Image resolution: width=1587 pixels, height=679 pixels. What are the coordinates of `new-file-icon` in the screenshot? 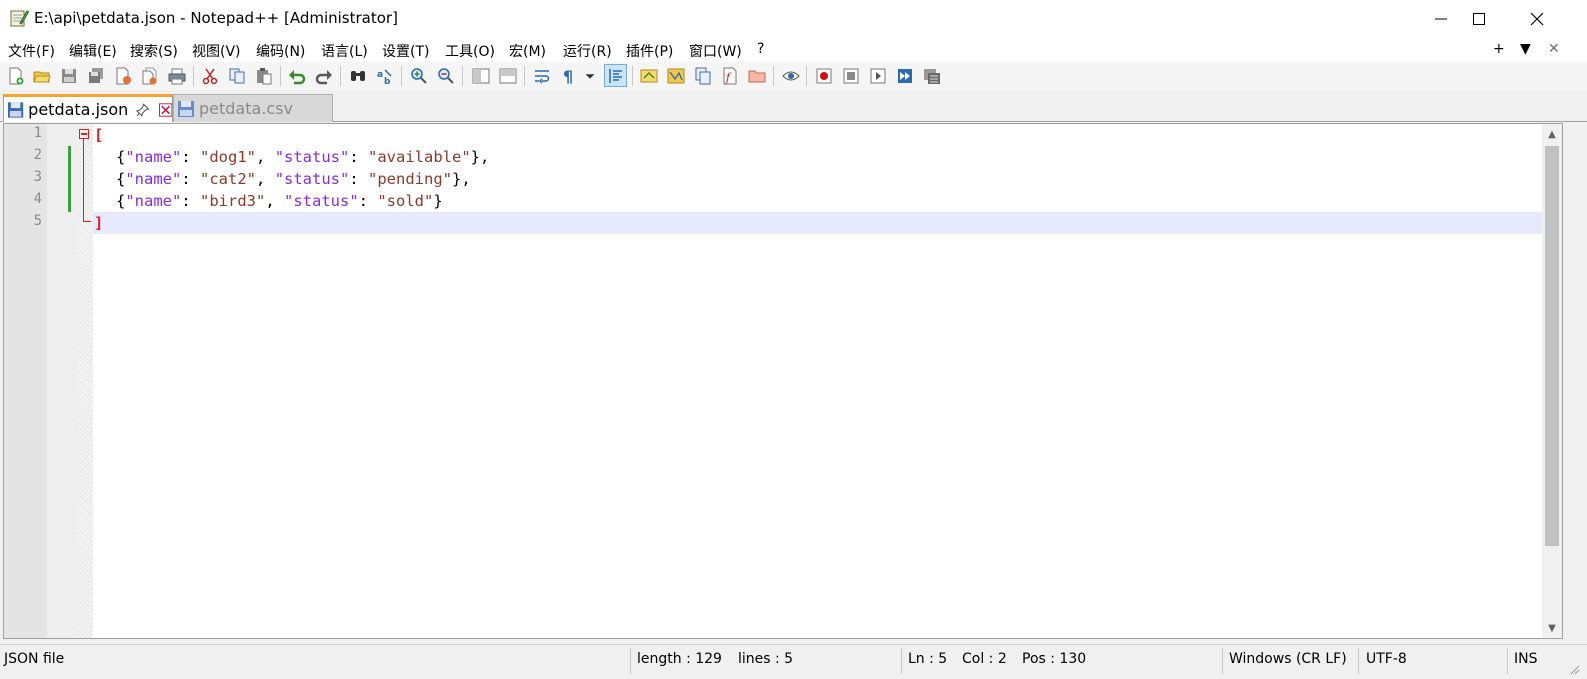 It's located at (16, 75).